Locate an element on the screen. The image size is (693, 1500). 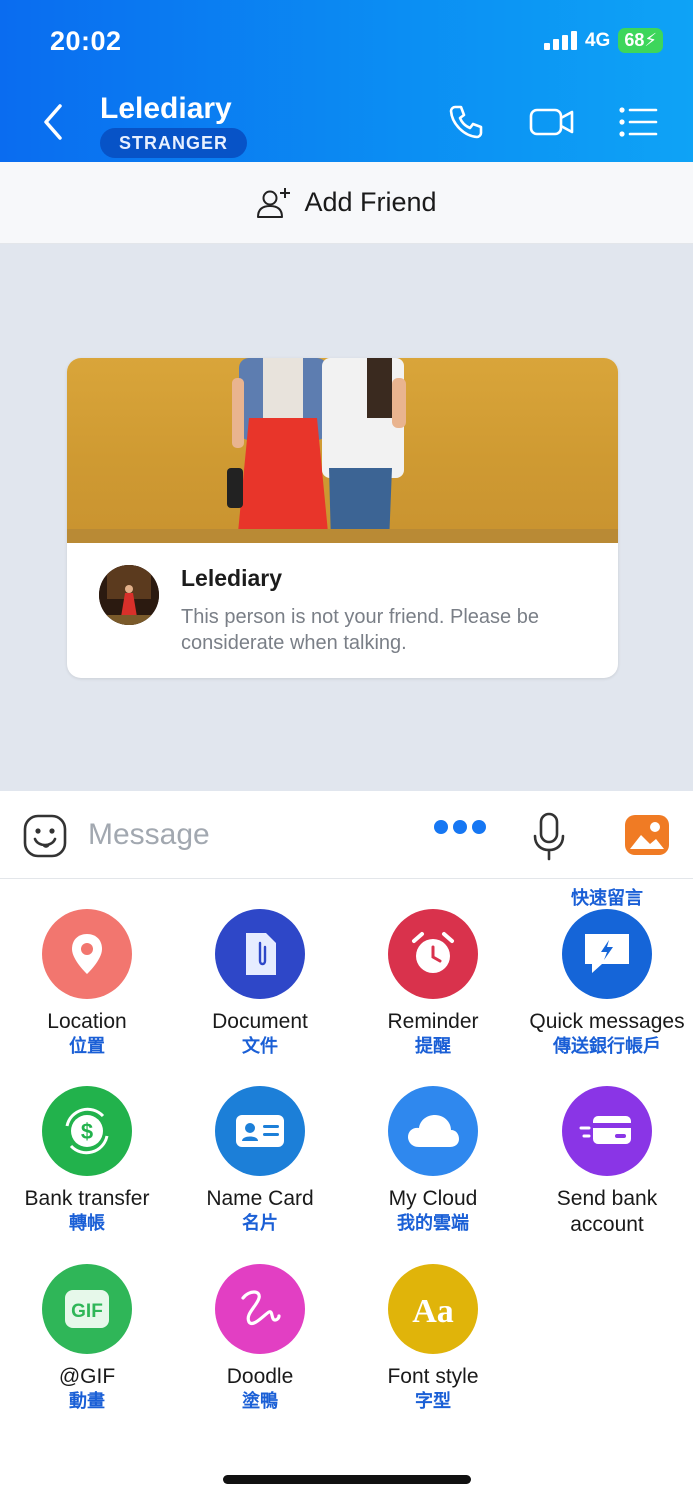
reminder-label: Reminder is located at coordinates (433, 1021).